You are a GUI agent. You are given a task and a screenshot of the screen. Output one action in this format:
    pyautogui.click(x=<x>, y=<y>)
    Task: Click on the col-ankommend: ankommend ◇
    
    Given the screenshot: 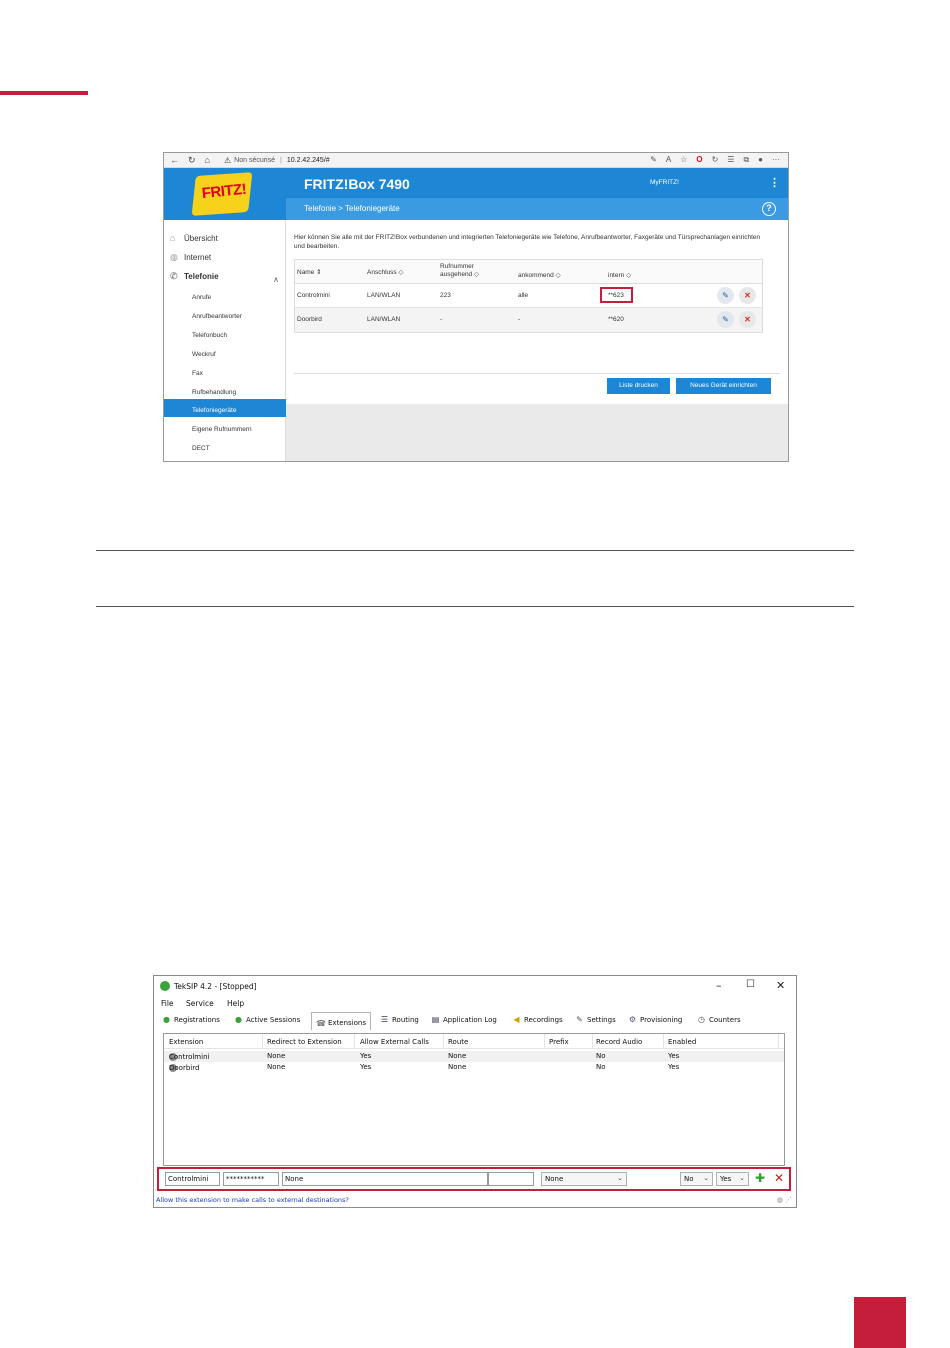 What is the action you would take?
    pyautogui.click(x=539, y=275)
    